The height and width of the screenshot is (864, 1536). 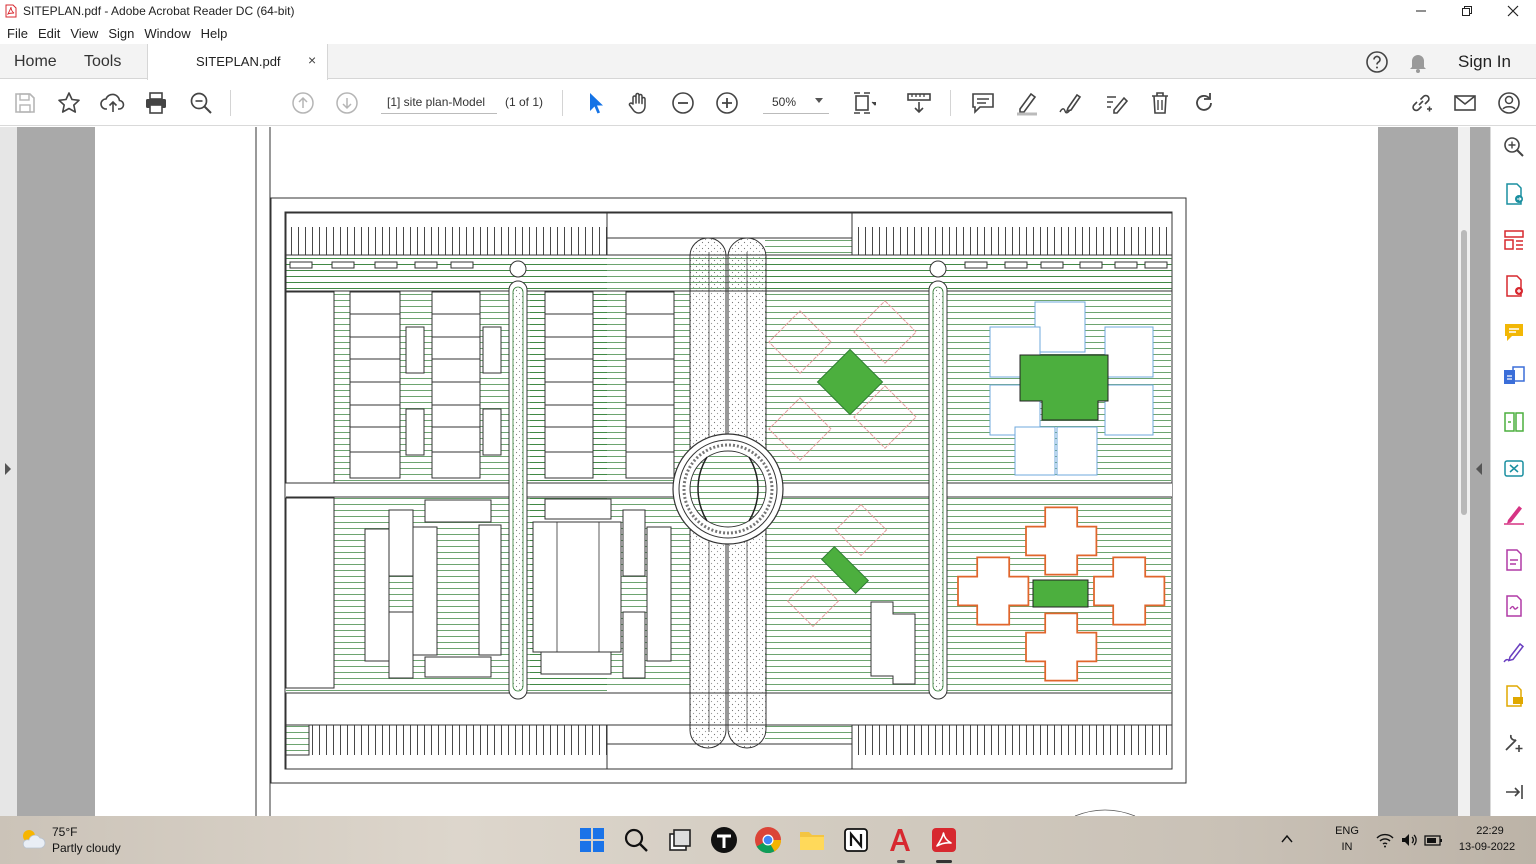 What do you see at coordinates (1385, 840) in the screenshot?
I see `wifi-icon` at bounding box center [1385, 840].